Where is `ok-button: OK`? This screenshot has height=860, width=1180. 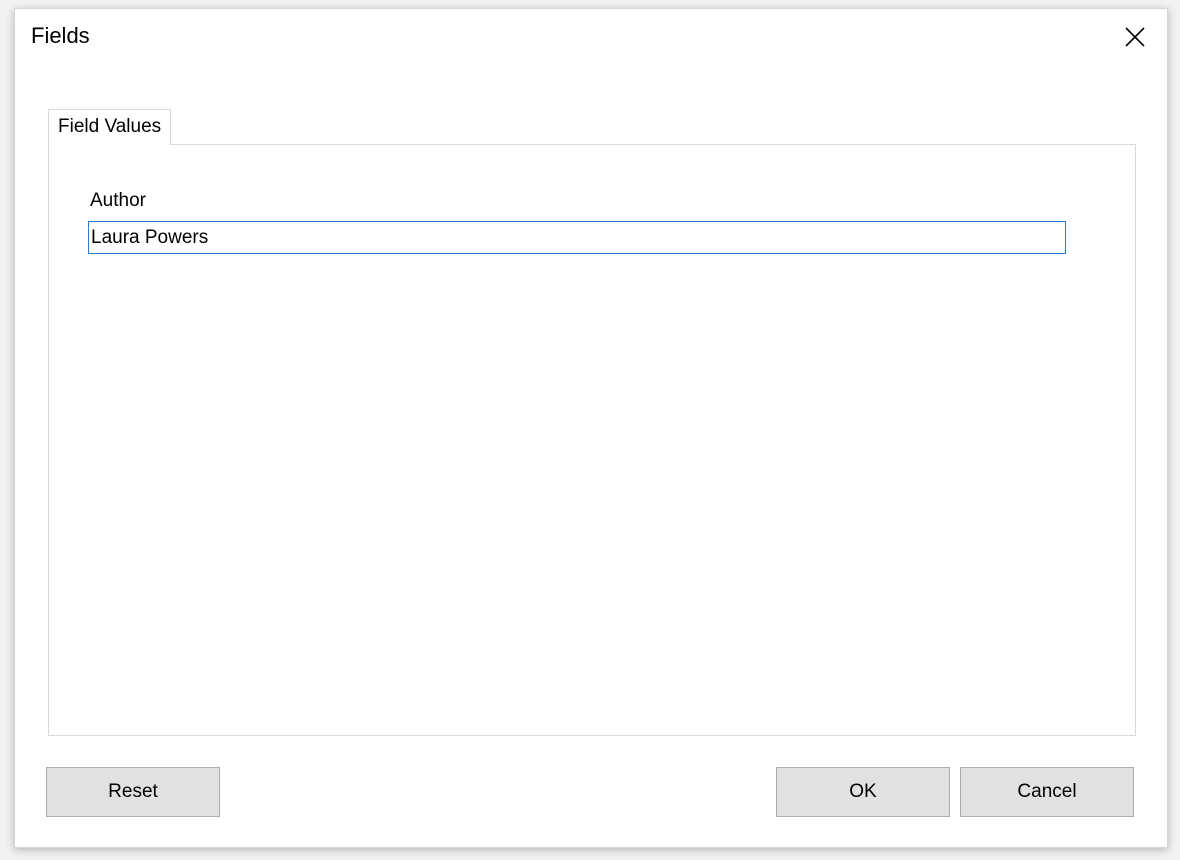 ok-button: OK is located at coordinates (863, 792).